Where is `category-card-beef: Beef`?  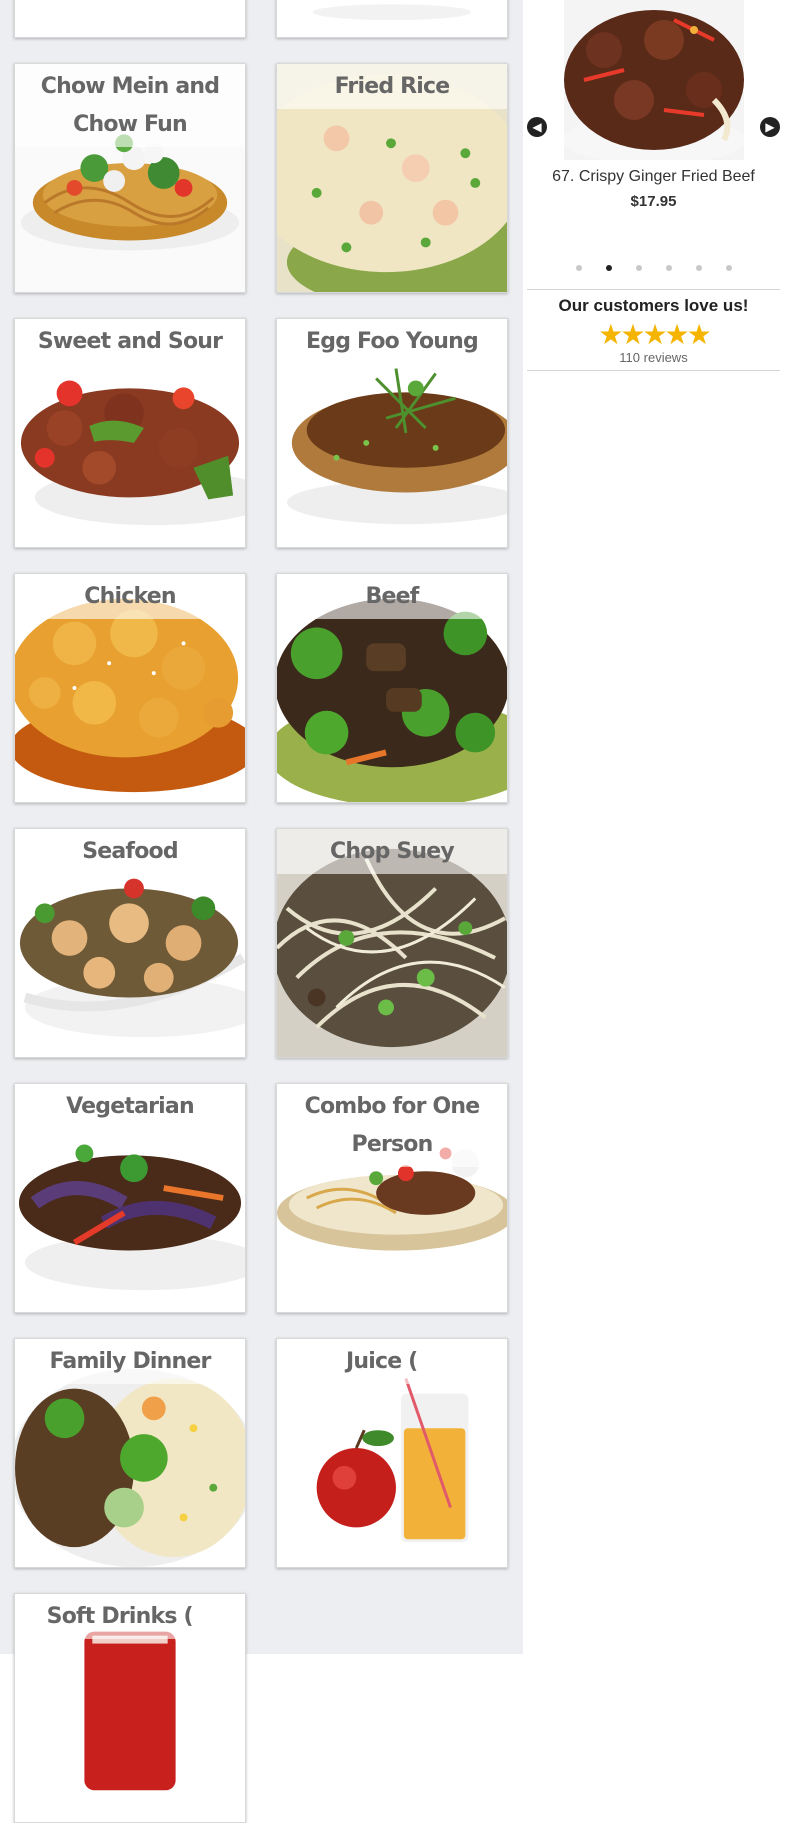
category-card-beef: Beef is located at coordinates (392, 688).